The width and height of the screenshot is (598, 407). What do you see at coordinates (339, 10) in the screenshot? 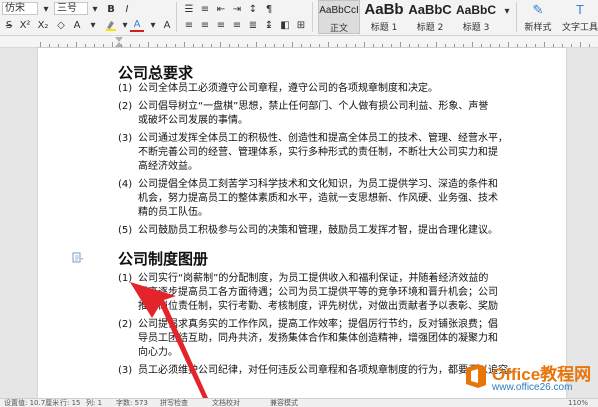
I see `style-normal-preview: AaBbCcI` at bounding box center [339, 10].